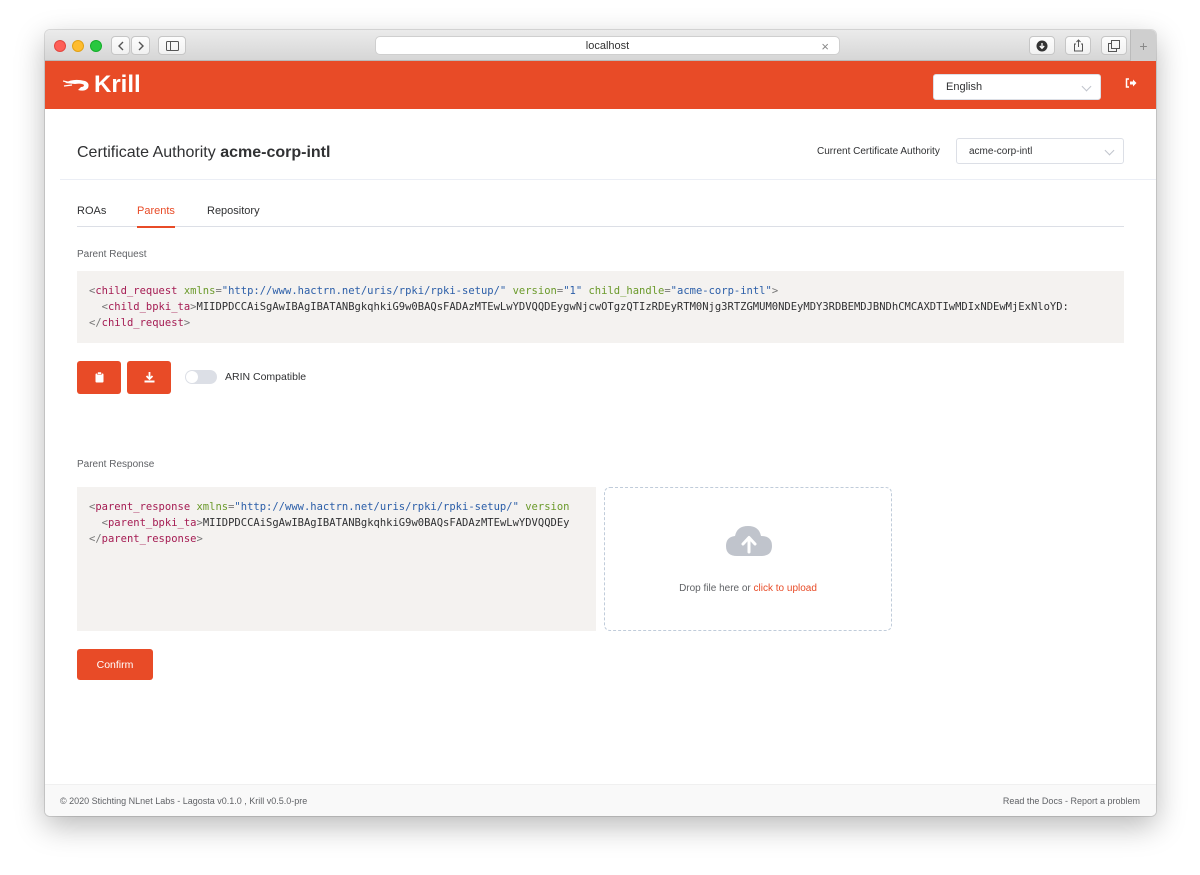 This screenshot has height=875, width=1200. Describe the element at coordinates (192, 377) in the screenshot. I see `toggle-knob` at that location.